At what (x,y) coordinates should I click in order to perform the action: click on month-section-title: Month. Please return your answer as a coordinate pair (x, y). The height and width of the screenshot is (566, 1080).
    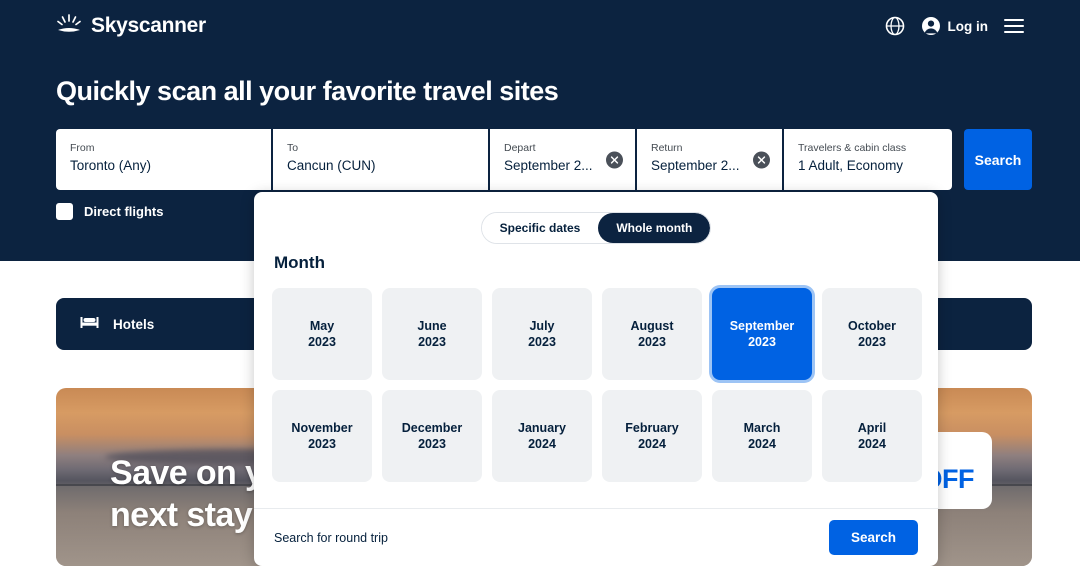
    Looking at the image, I should click on (299, 262).